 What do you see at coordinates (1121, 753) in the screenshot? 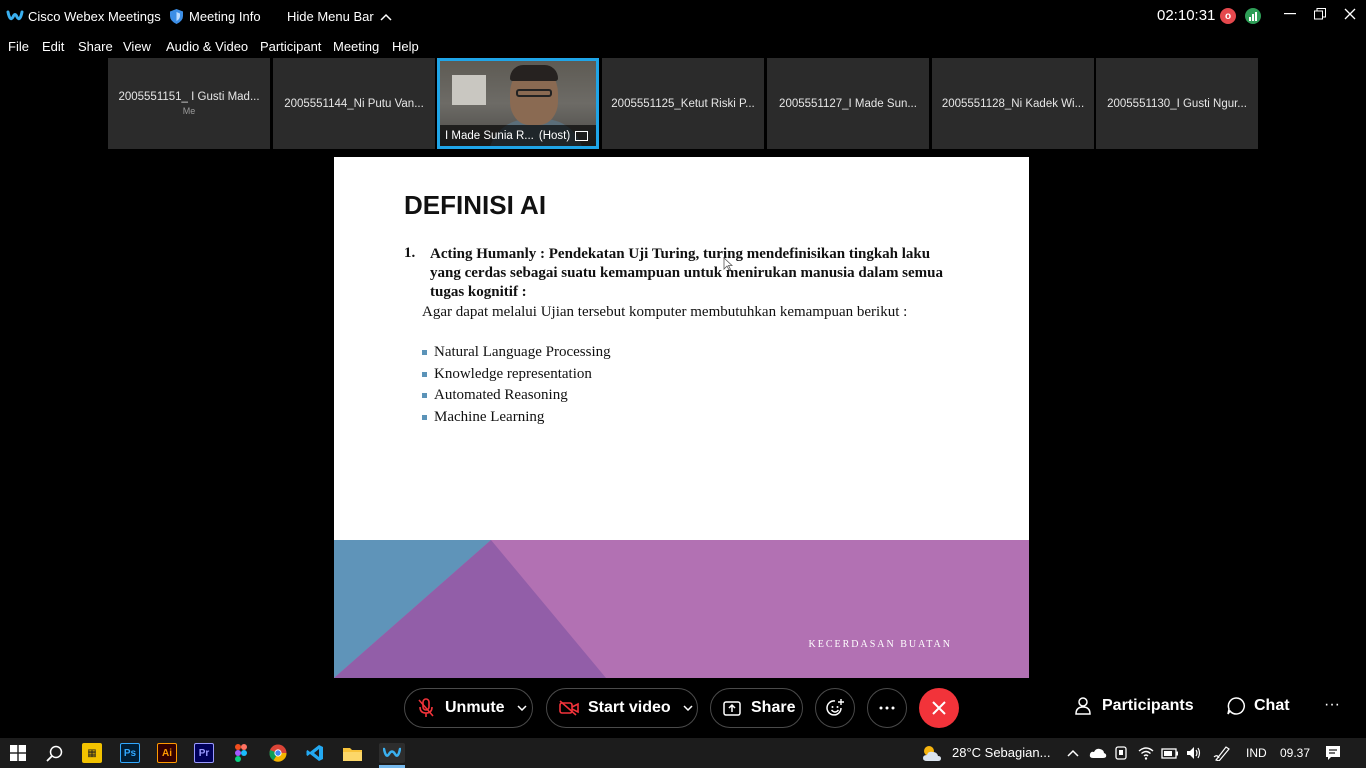
I see `device-icon` at bounding box center [1121, 753].